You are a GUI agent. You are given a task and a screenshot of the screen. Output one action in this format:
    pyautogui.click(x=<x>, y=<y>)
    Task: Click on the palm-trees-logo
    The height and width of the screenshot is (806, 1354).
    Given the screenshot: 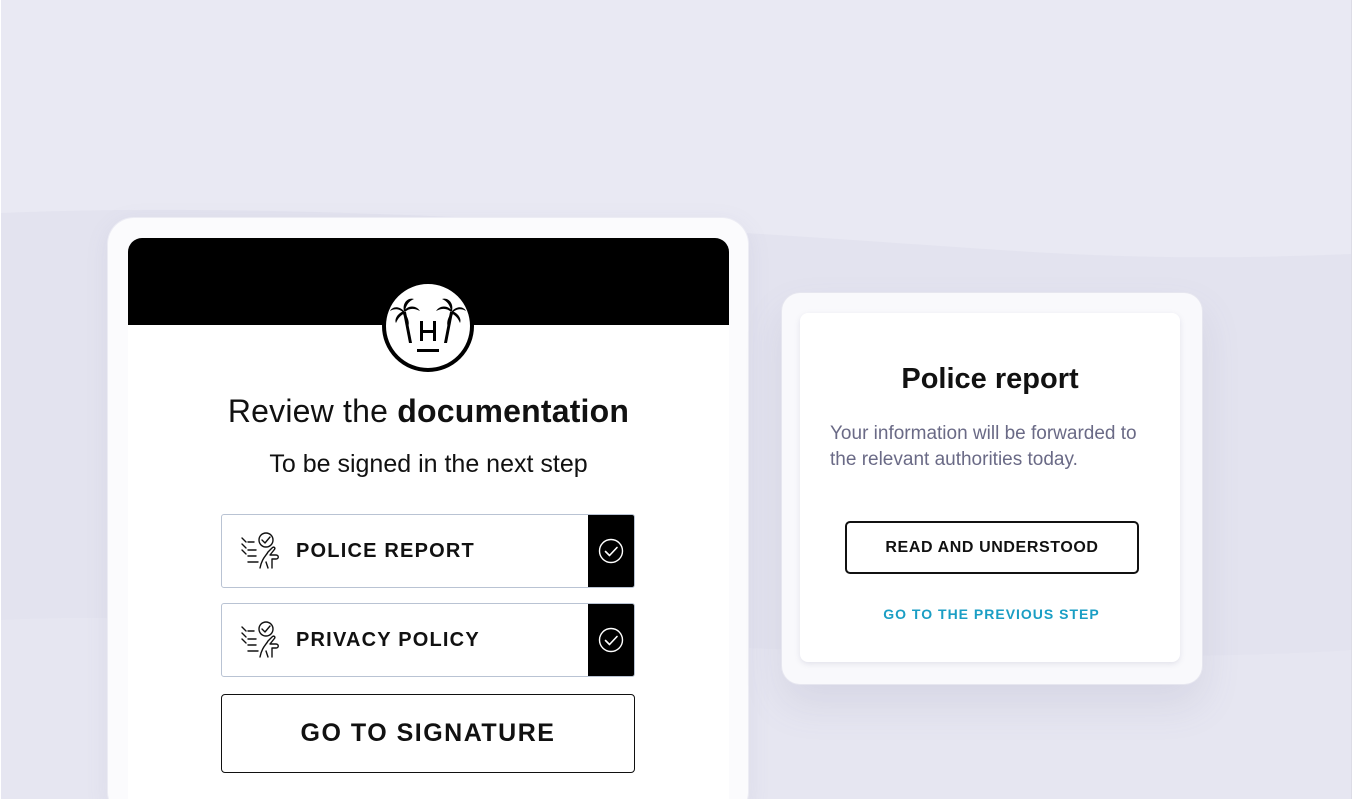 What is the action you would take?
    pyautogui.click(x=428, y=326)
    